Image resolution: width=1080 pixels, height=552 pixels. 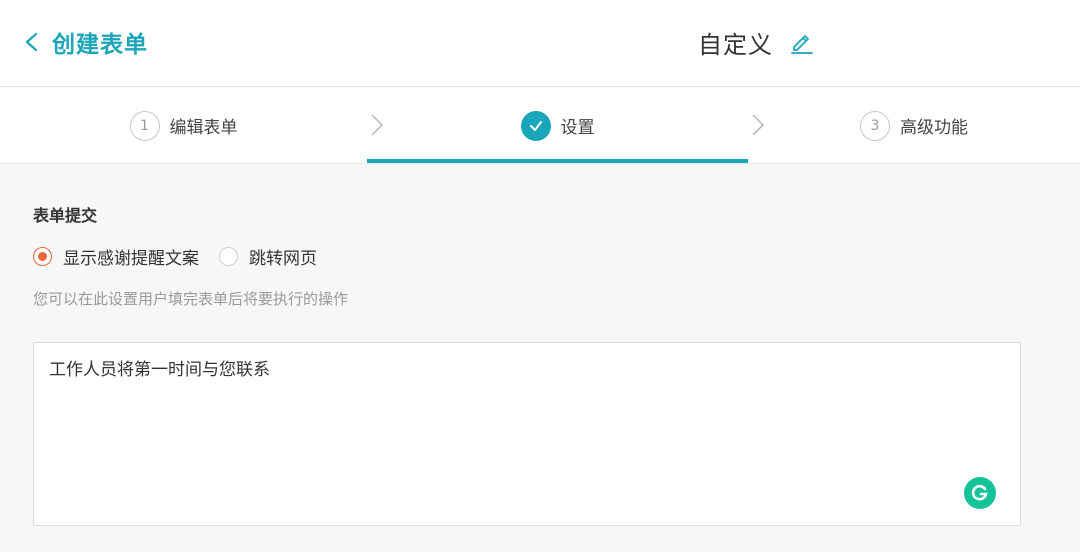 I want to click on section-title: 表单提交, so click(x=65, y=215).